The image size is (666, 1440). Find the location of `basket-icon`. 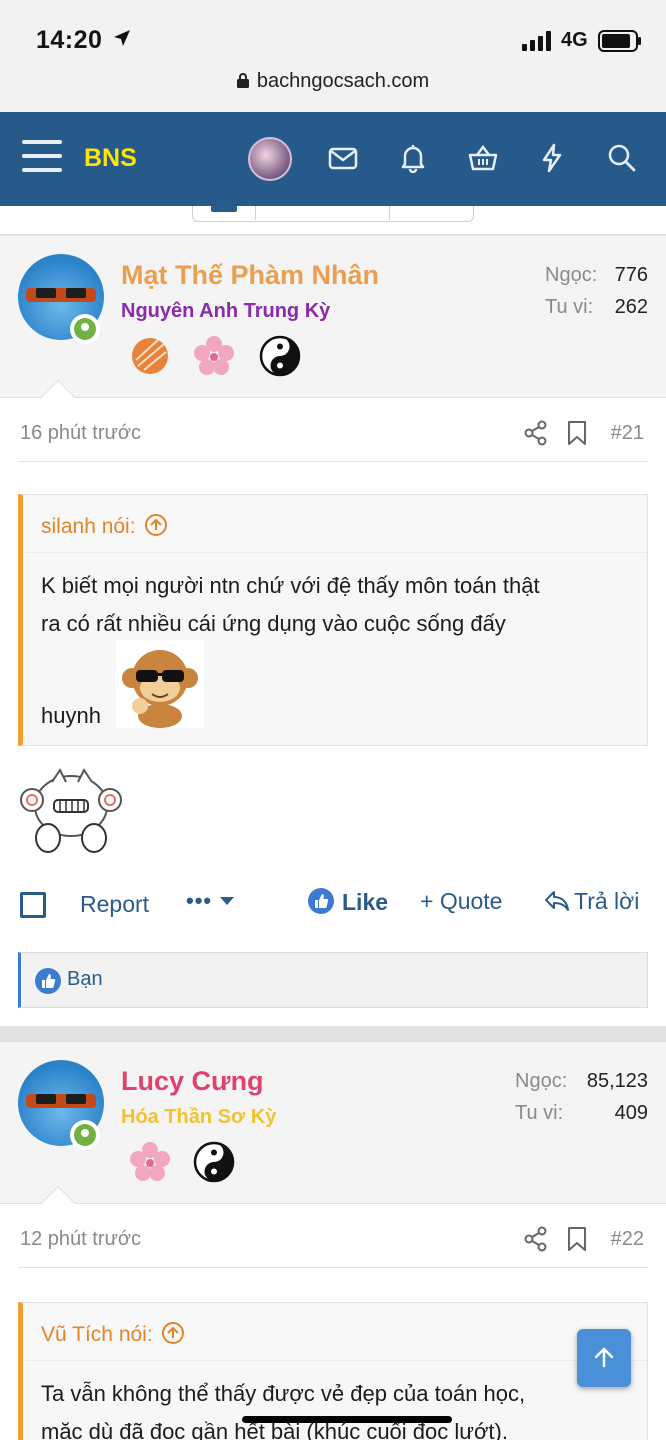

basket-icon is located at coordinates (483, 158).